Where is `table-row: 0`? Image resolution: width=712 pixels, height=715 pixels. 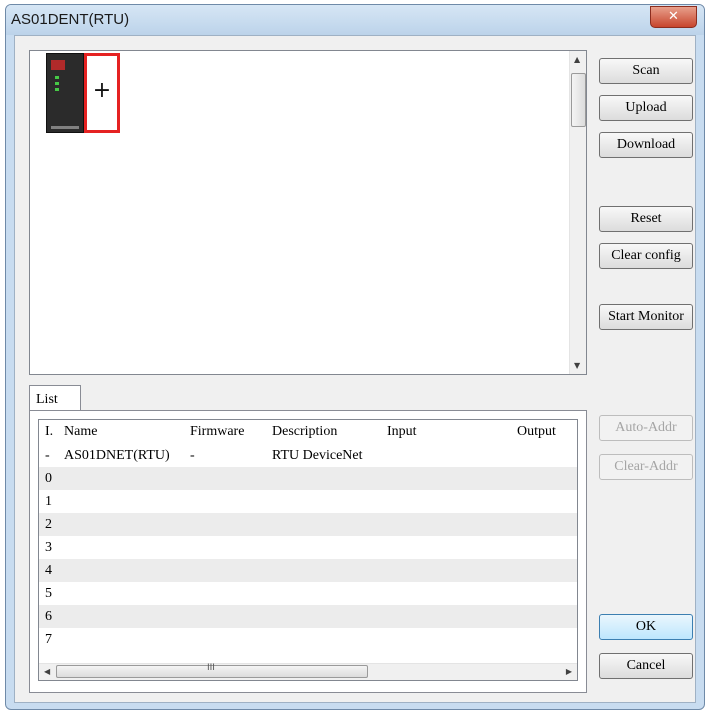 table-row: 0 is located at coordinates (308, 478).